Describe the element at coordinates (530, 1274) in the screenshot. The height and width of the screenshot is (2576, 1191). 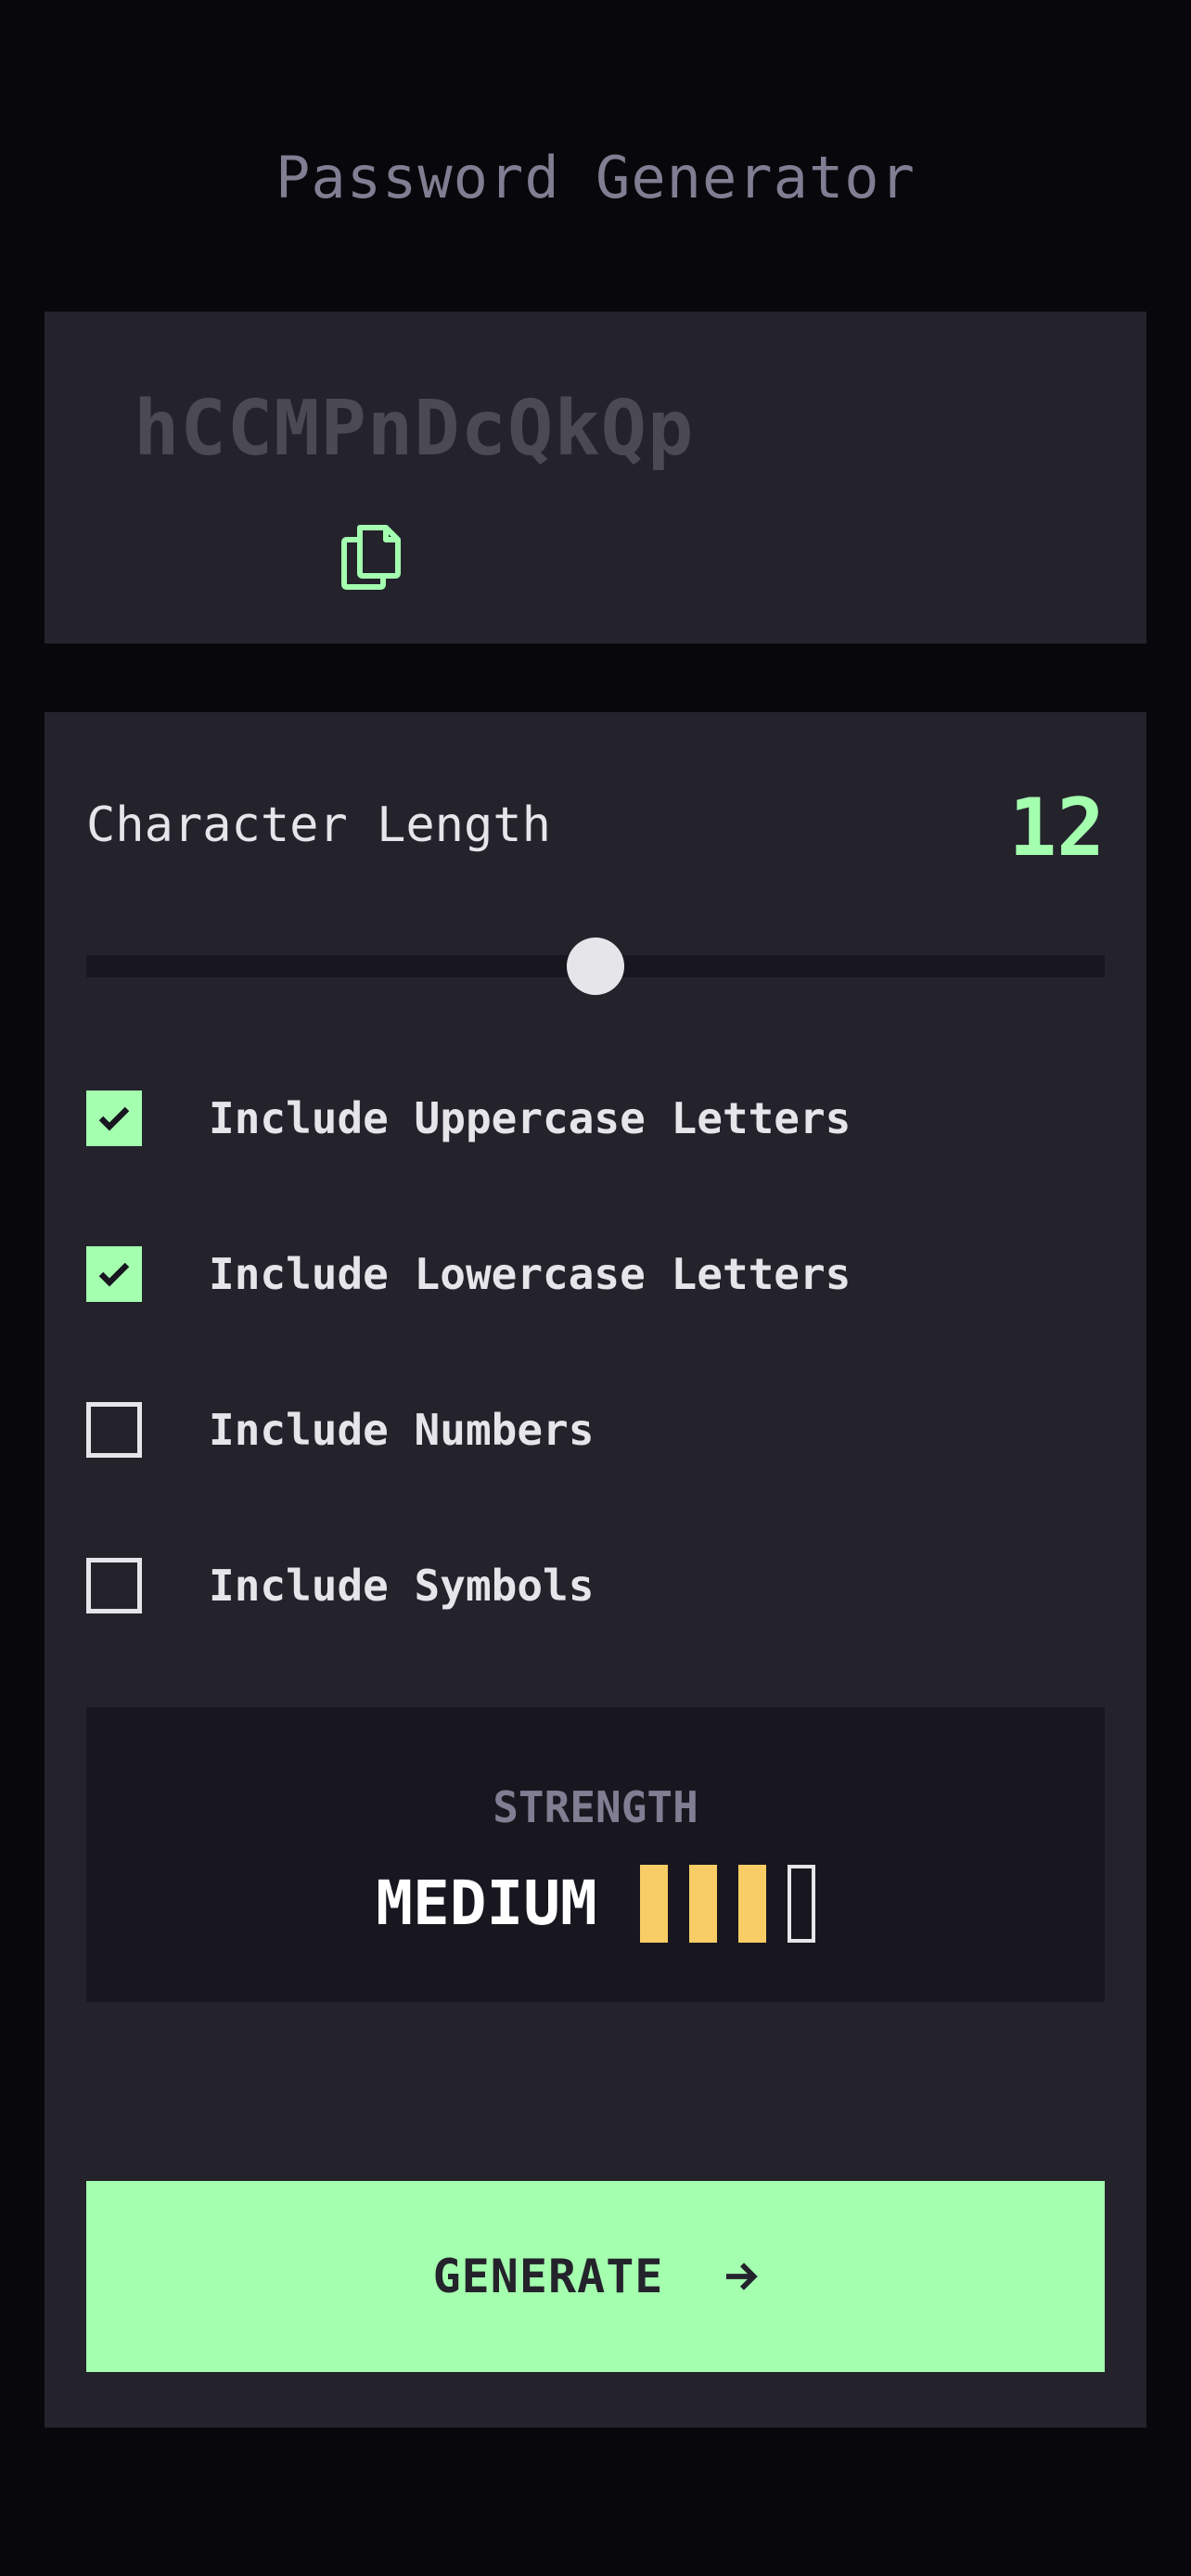
I see `lowercase-label: Include Lowercase Letters` at that location.